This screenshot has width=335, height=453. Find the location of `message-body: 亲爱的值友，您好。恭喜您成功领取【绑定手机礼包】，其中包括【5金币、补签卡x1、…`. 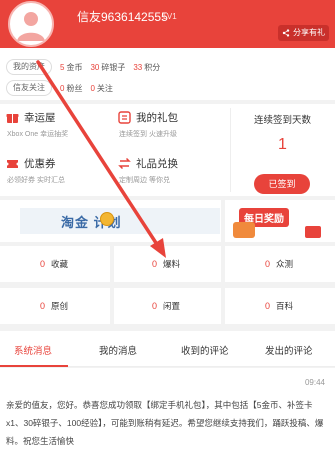

message-body: 亲爱的值友，您好。恭喜您成功领取【绑定手机礼包】，其中包括【5金币、补签卡x1、… is located at coordinates (165, 423).